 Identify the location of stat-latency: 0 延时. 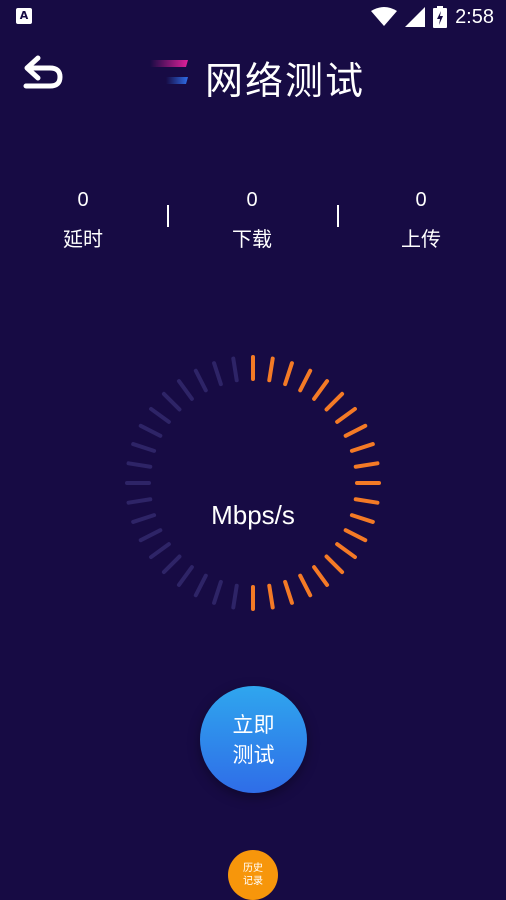
(83, 218).